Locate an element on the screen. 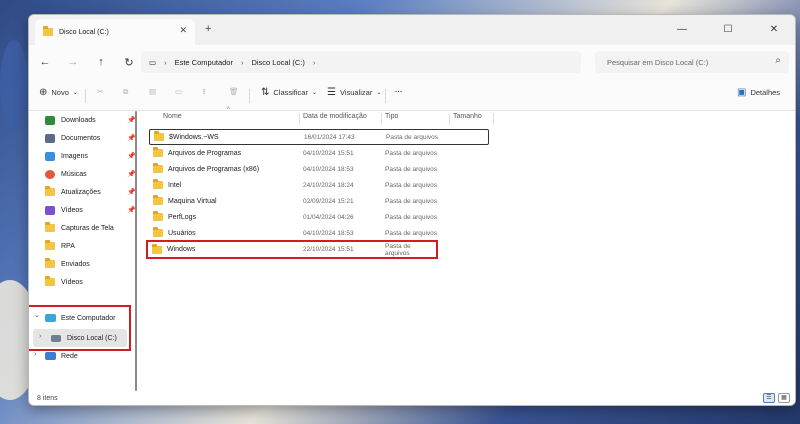  sidebar-item-rpa: RPA is located at coordinates (60, 246).